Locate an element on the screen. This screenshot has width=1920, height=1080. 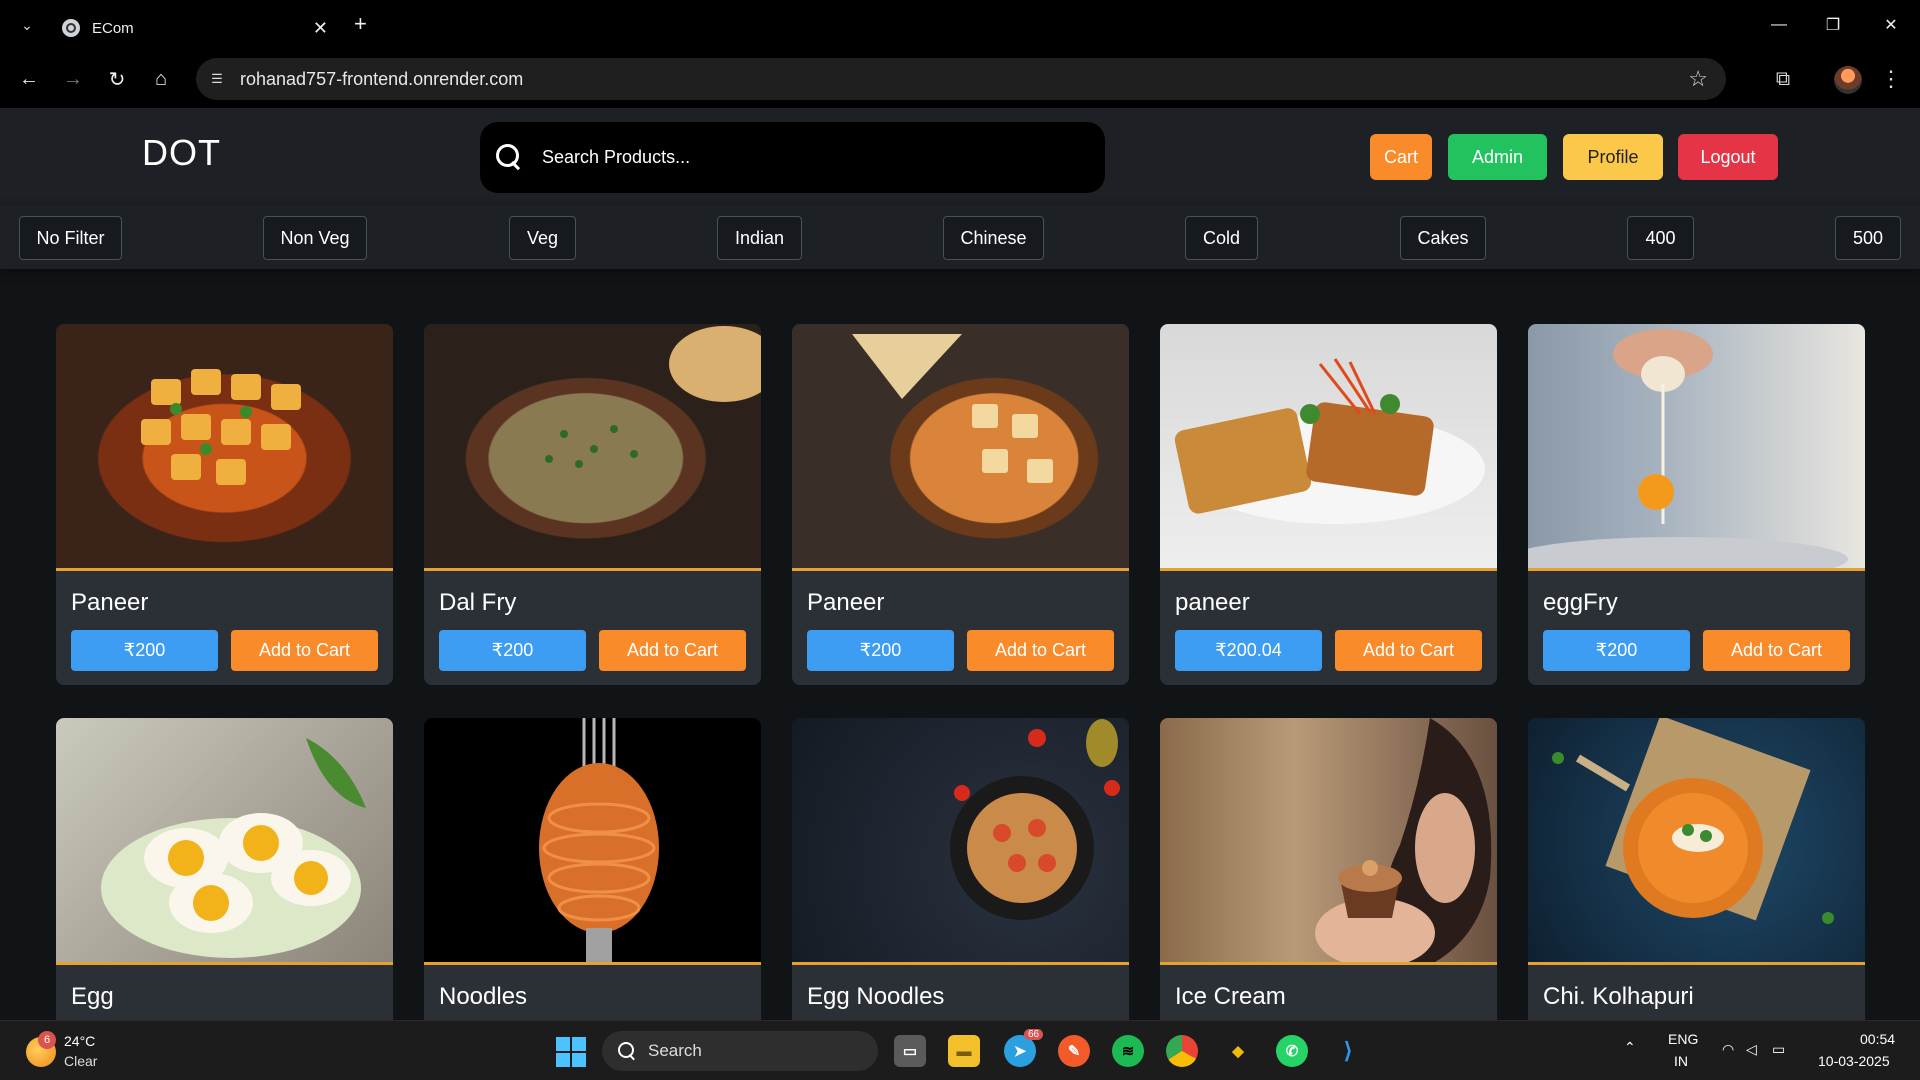
volume-icon: ◁ is located at coordinates (1751, 1049).